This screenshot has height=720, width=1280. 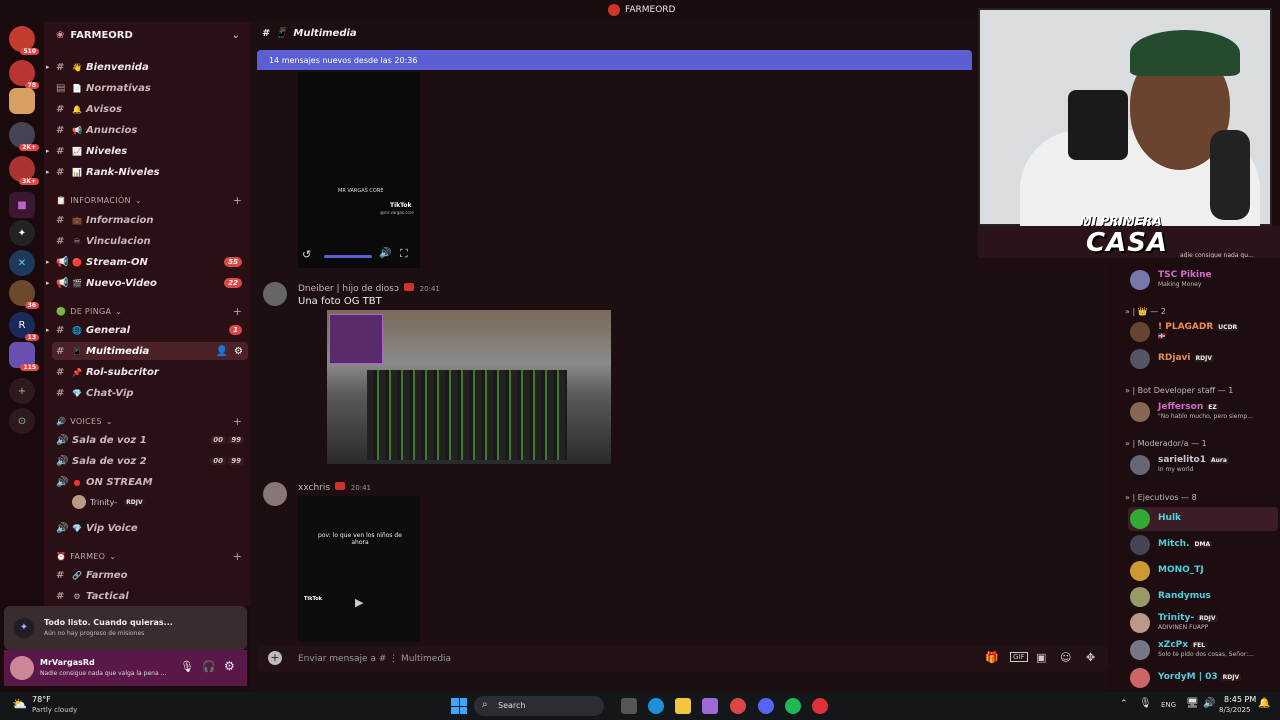 I want to click on taskbar-search: ⌕ Search, so click(x=539, y=706).